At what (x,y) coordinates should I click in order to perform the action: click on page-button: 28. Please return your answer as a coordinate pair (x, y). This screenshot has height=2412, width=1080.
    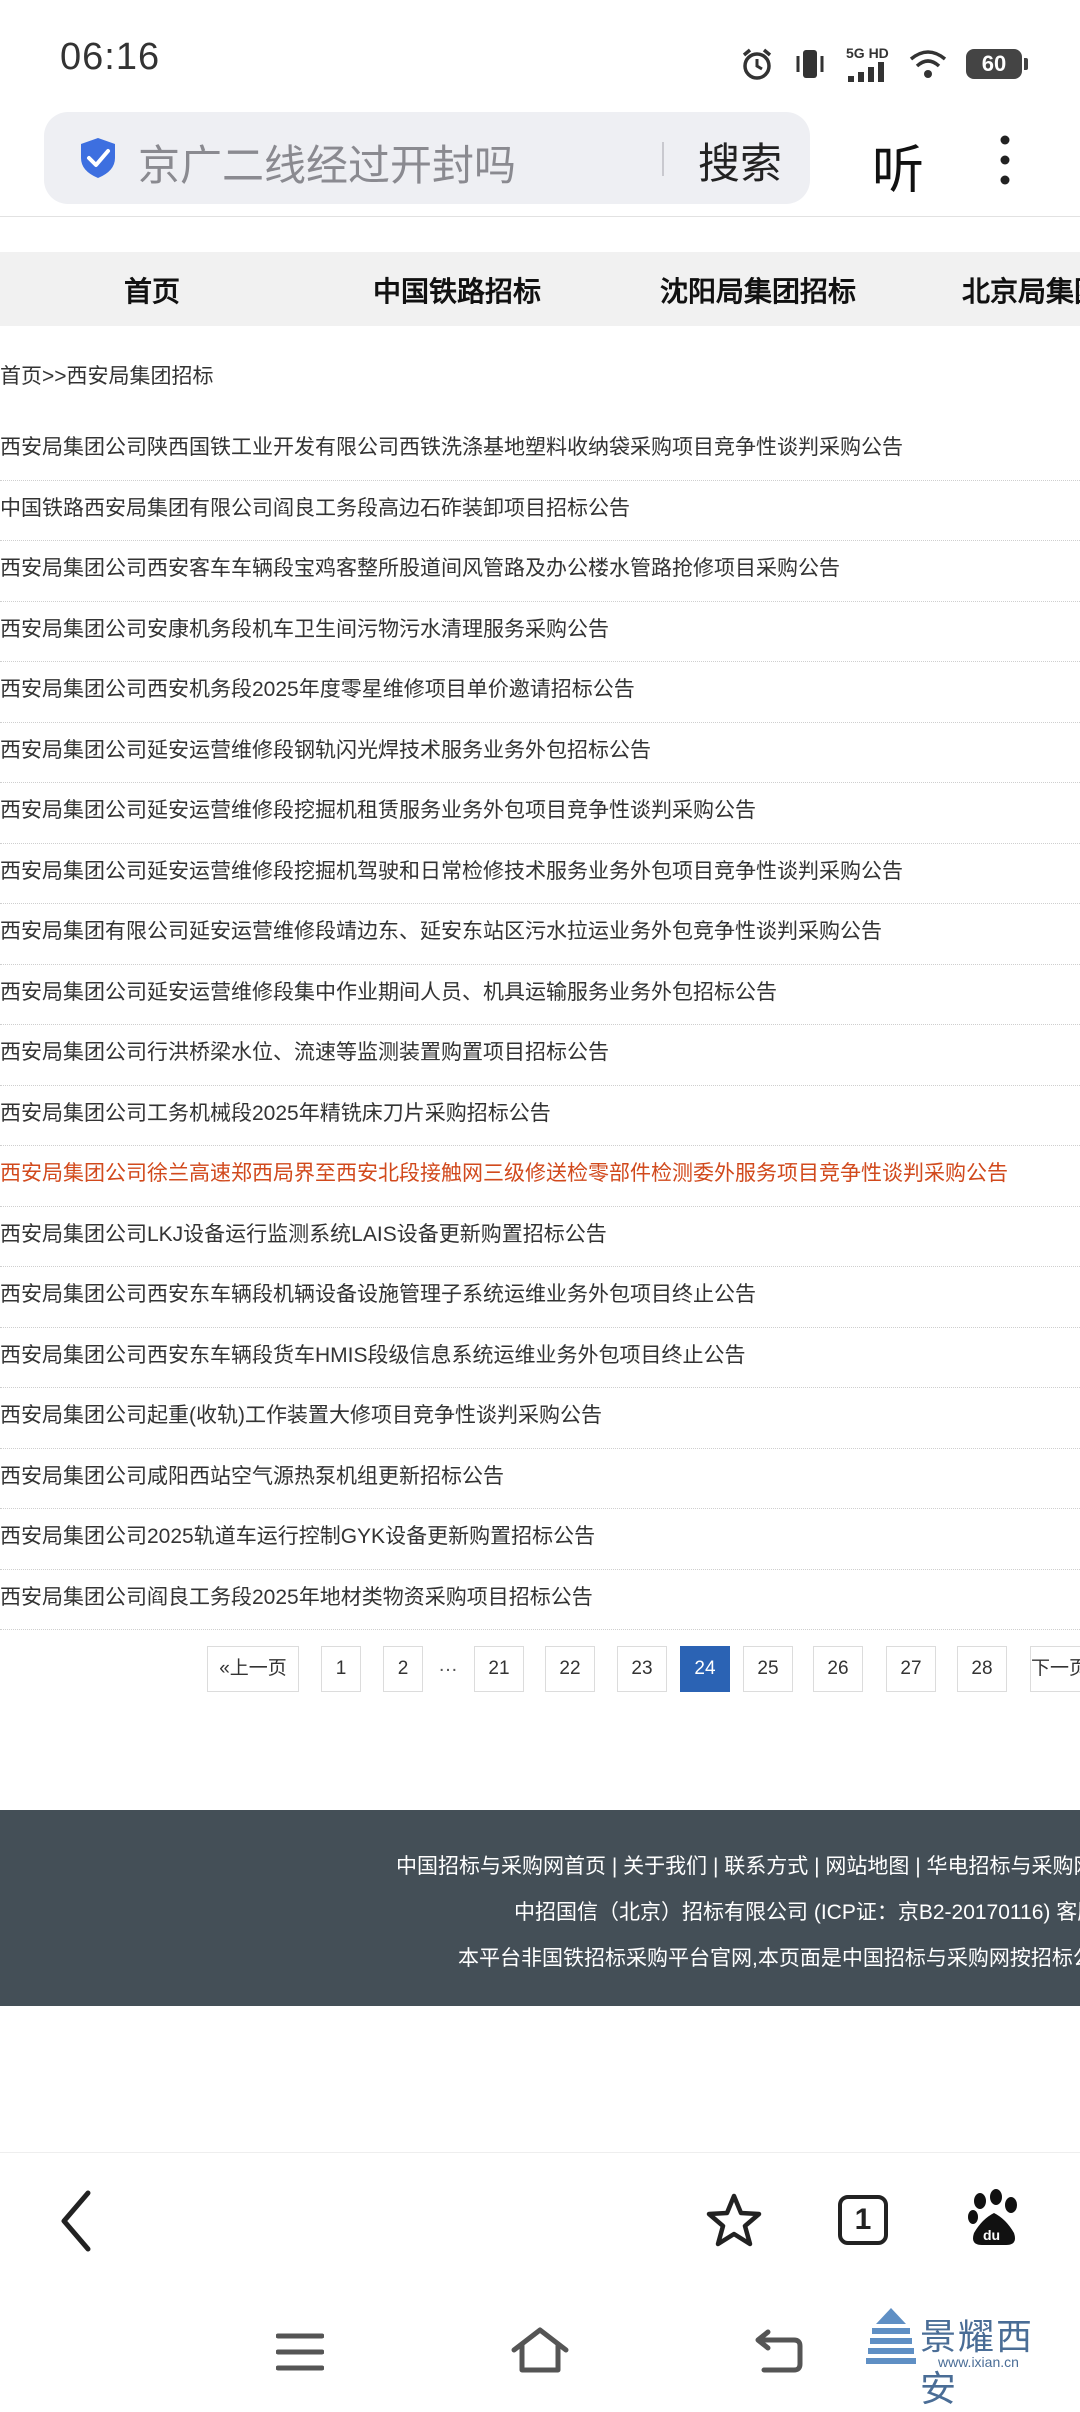
    Looking at the image, I should click on (982, 1669).